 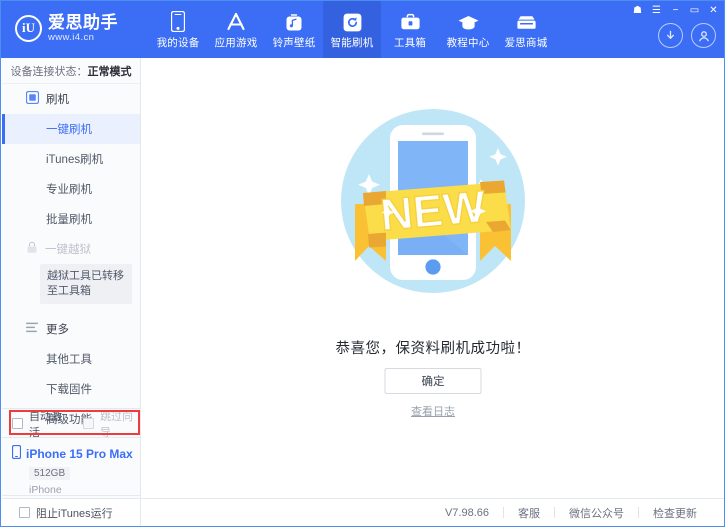 I want to click on sidebar-group-more: 更多, so click(x=71, y=329).